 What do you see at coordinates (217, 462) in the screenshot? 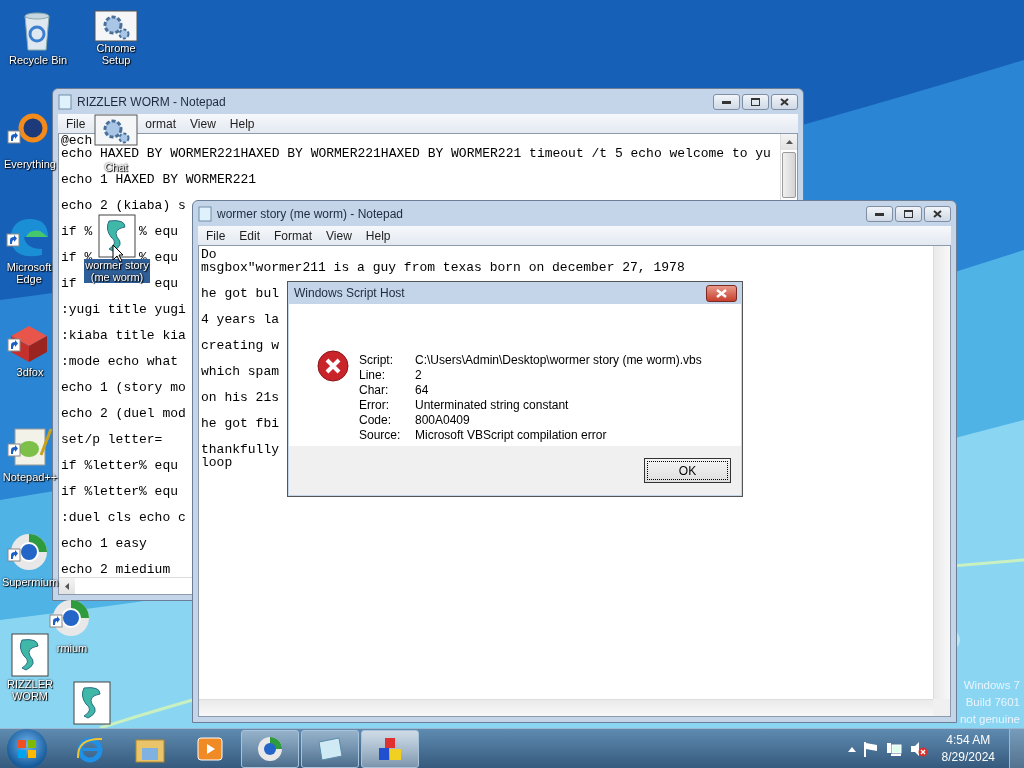
I see `text-line: loop` at bounding box center [217, 462].